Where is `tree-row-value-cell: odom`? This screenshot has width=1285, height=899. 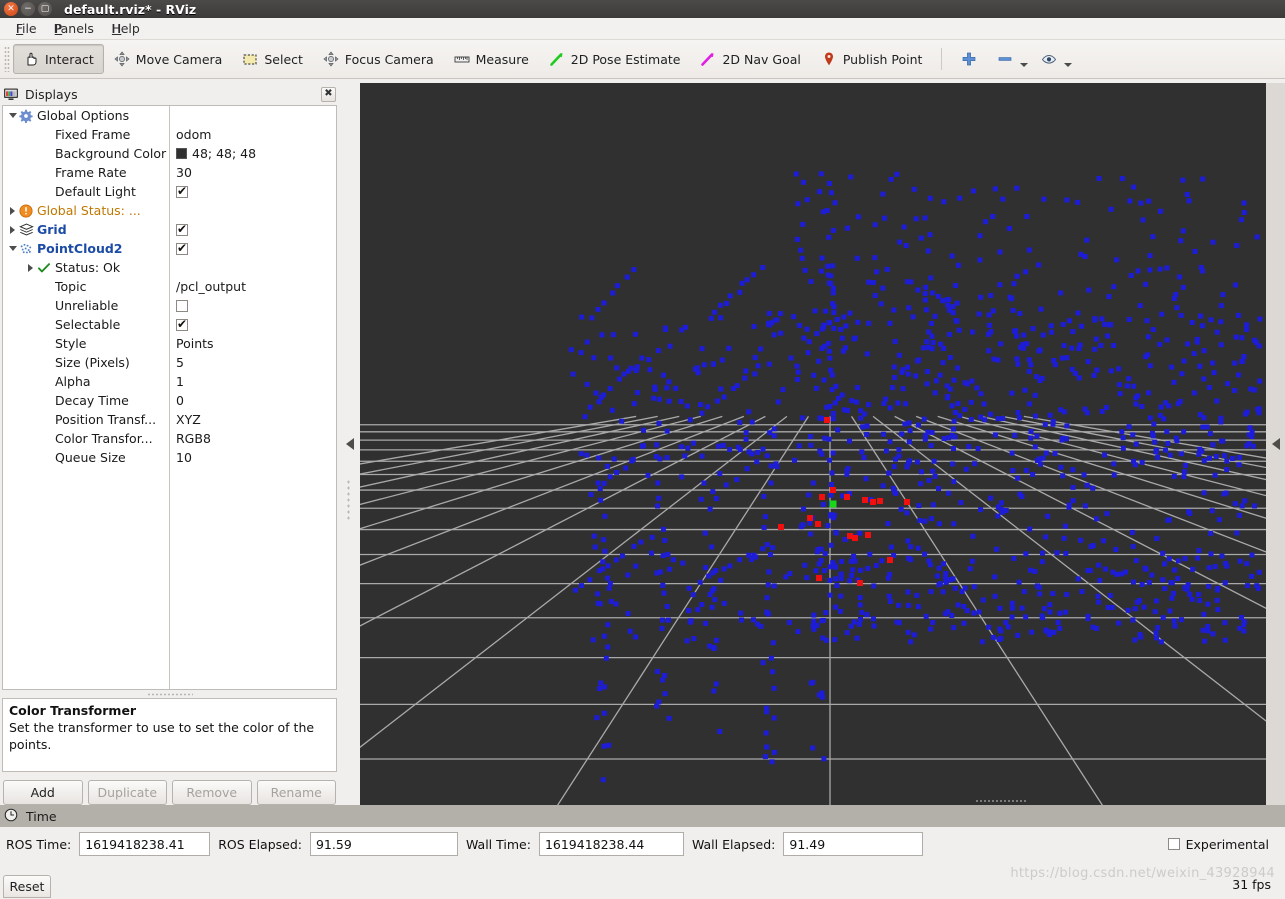 tree-row-value-cell: odom is located at coordinates (252, 134).